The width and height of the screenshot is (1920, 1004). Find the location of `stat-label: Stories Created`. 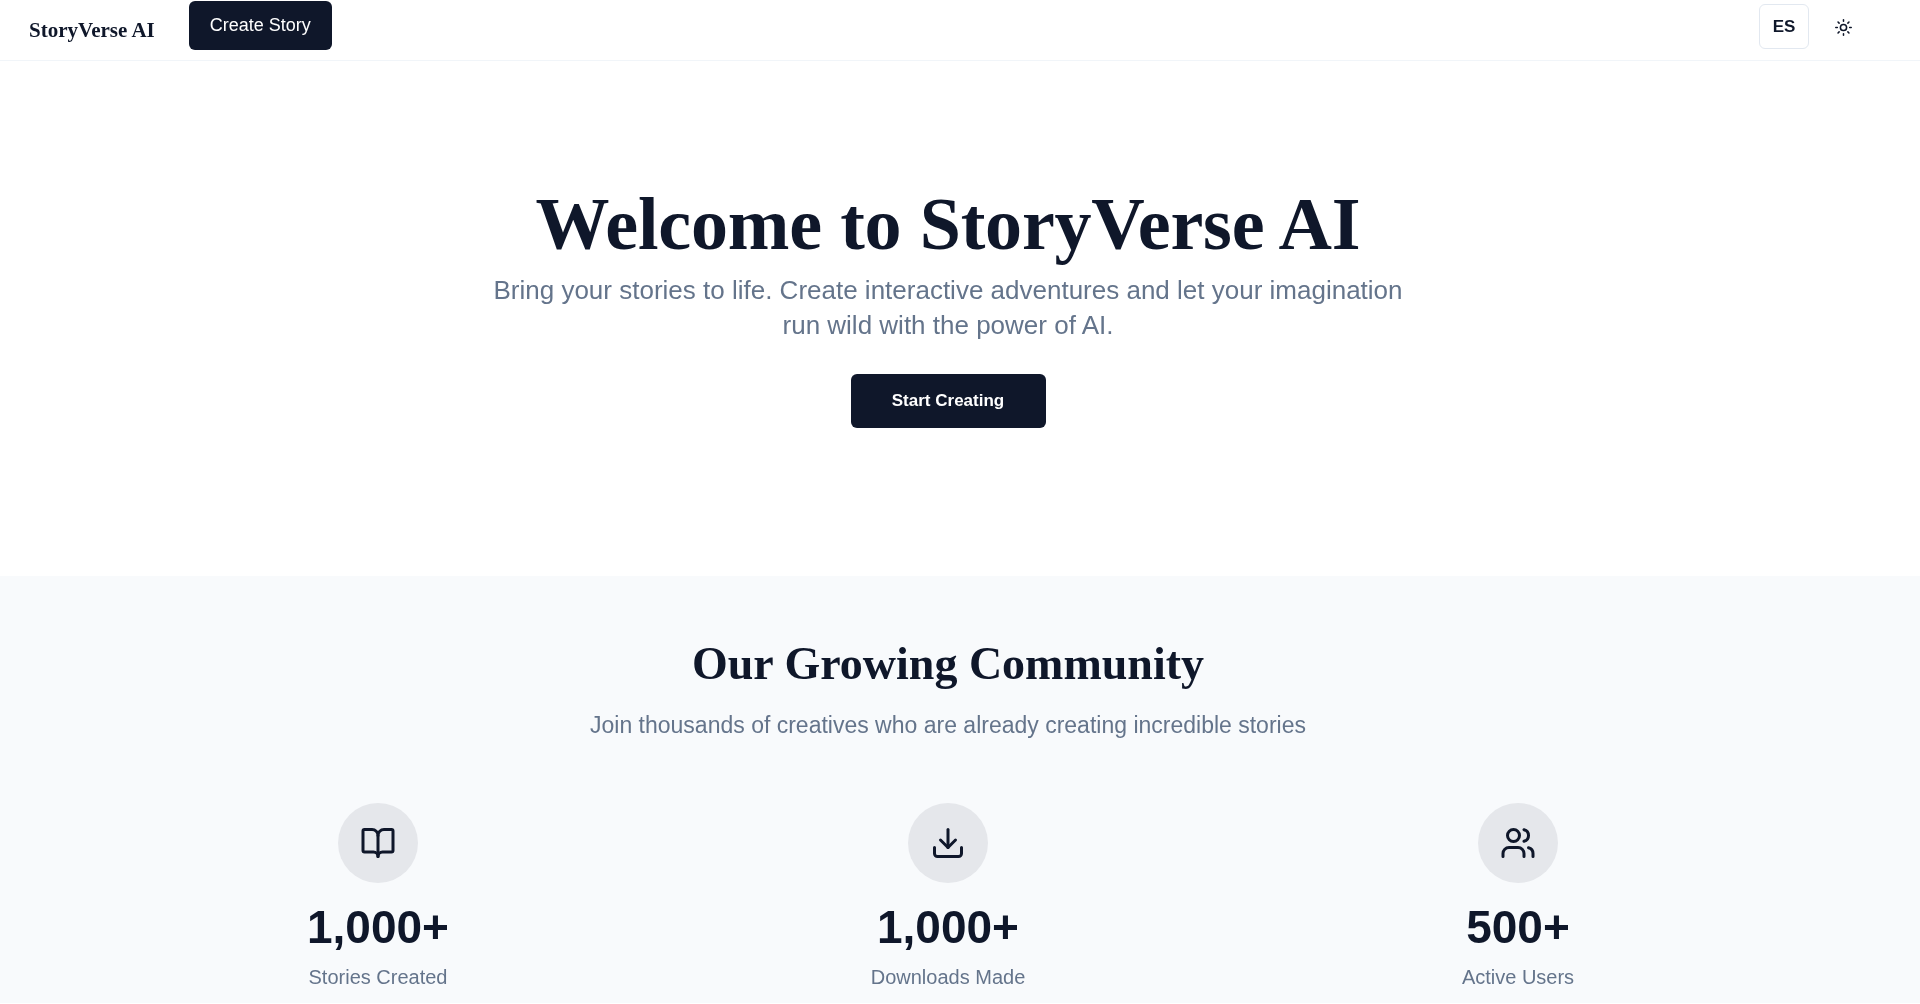

stat-label: Stories Created is located at coordinates (378, 977).